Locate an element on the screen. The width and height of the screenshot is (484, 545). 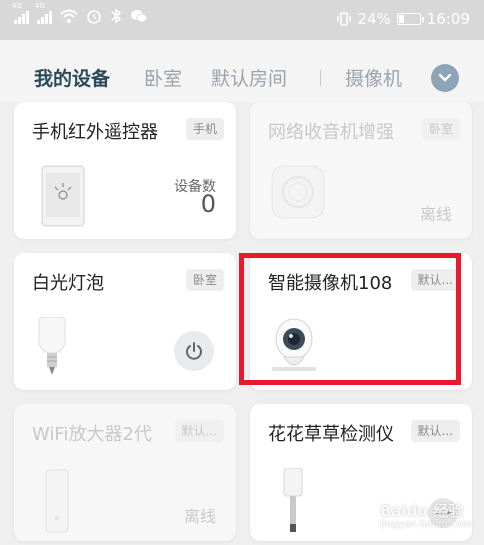
wechat-icon is located at coordinates (139, 16).